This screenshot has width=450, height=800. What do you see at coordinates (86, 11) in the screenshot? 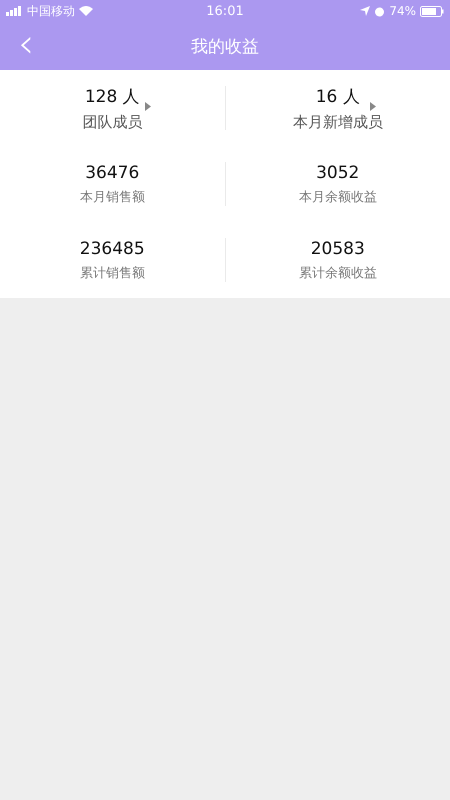
I see `wifi-icon` at bounding box center [86, 11].